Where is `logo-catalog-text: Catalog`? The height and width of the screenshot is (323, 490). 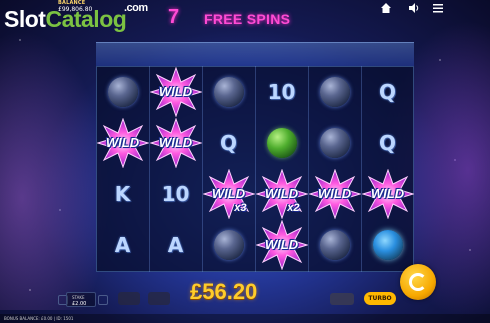
logo-catalog-text: Catalog is located at coordinates (86, 19).